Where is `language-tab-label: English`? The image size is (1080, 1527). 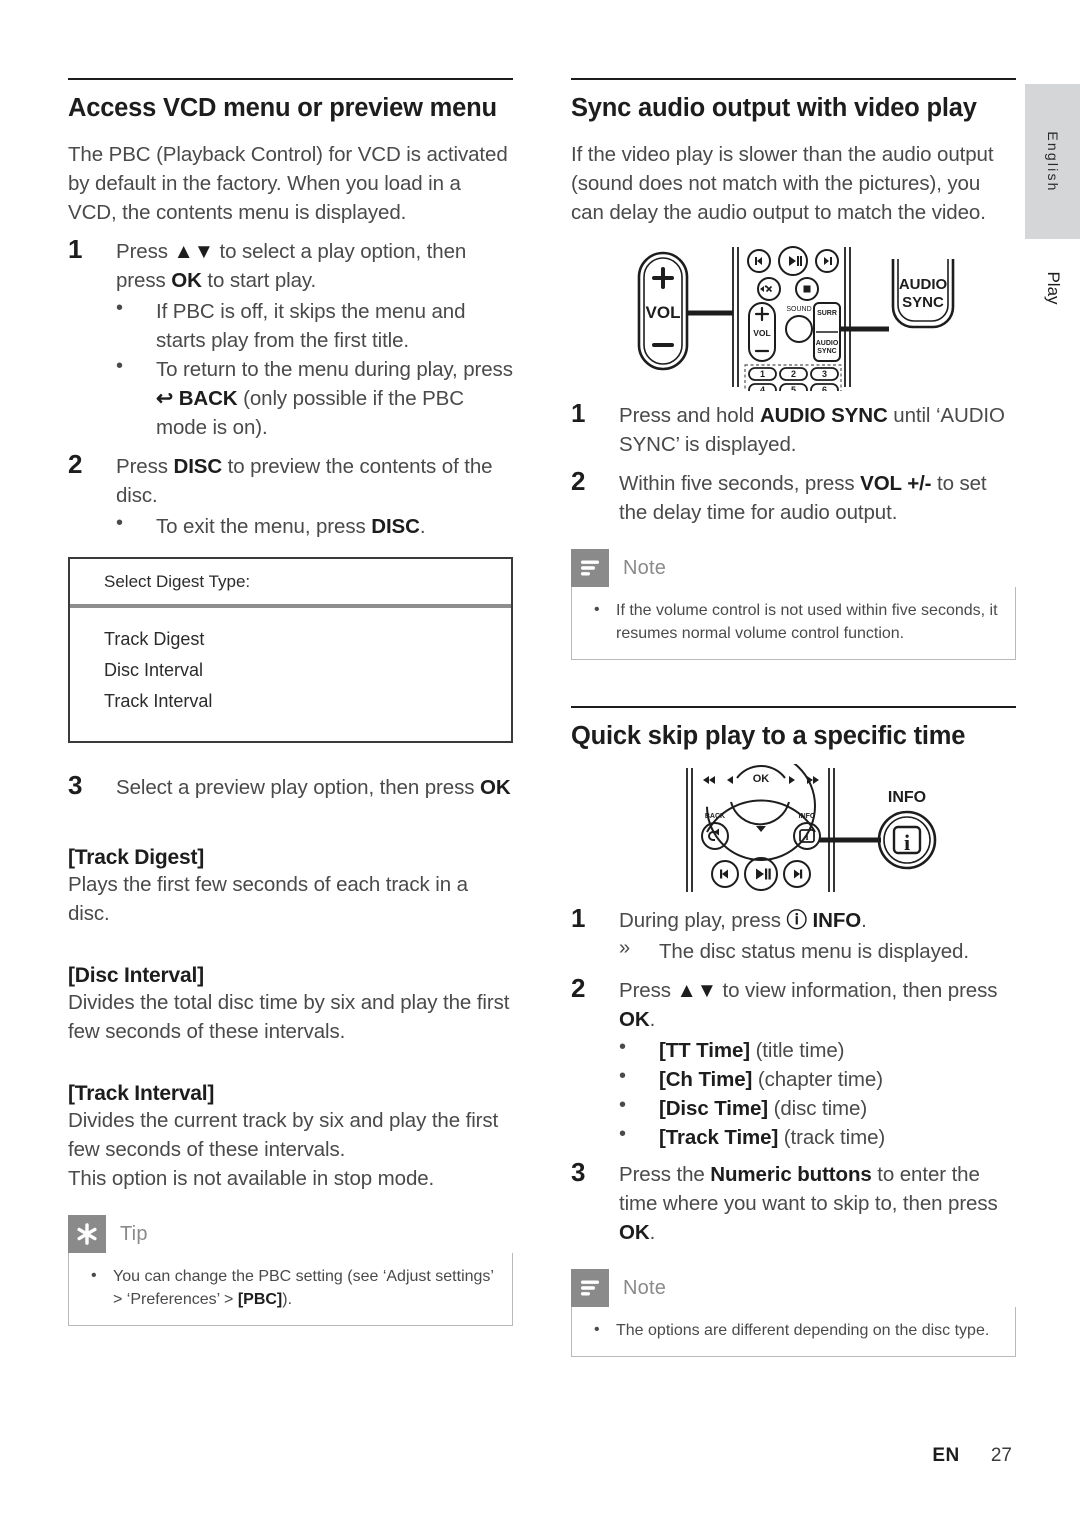
language-tab-label: English is located at coordinates (1052, 161).